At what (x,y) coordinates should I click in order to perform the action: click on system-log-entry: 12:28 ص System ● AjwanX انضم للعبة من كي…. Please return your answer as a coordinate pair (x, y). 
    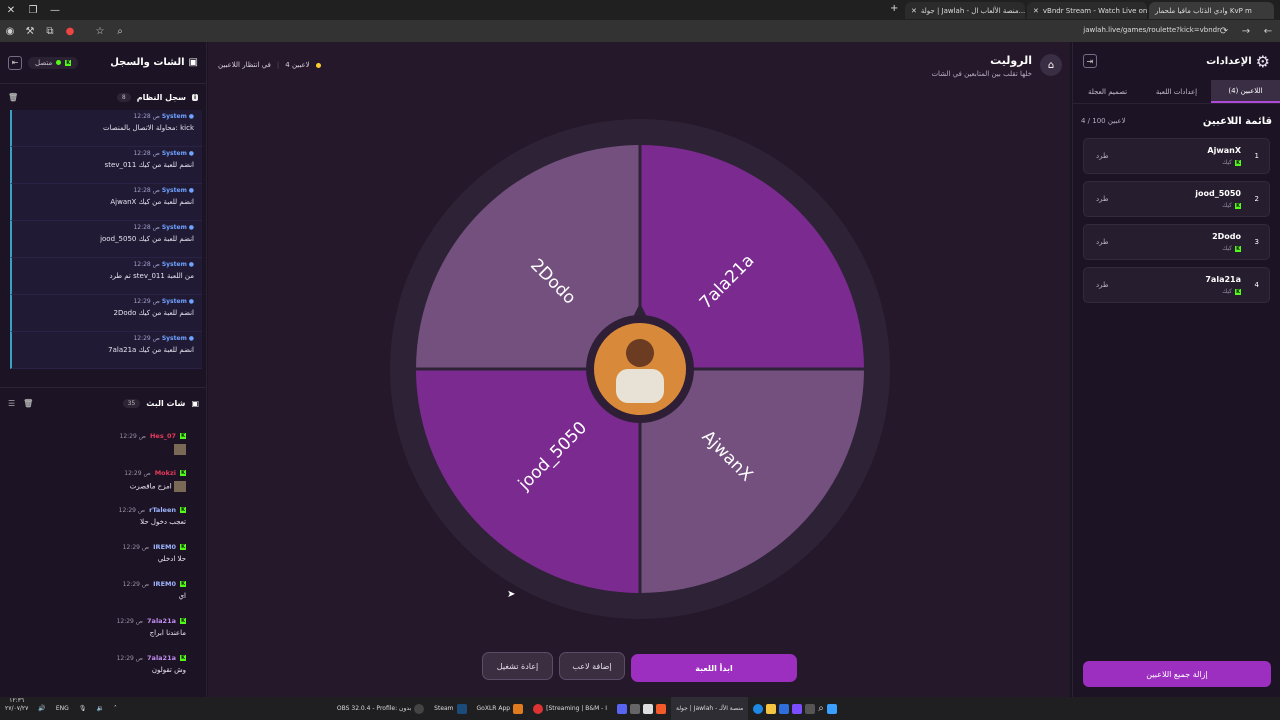
    Looking at the image, I should click on (106, 202).